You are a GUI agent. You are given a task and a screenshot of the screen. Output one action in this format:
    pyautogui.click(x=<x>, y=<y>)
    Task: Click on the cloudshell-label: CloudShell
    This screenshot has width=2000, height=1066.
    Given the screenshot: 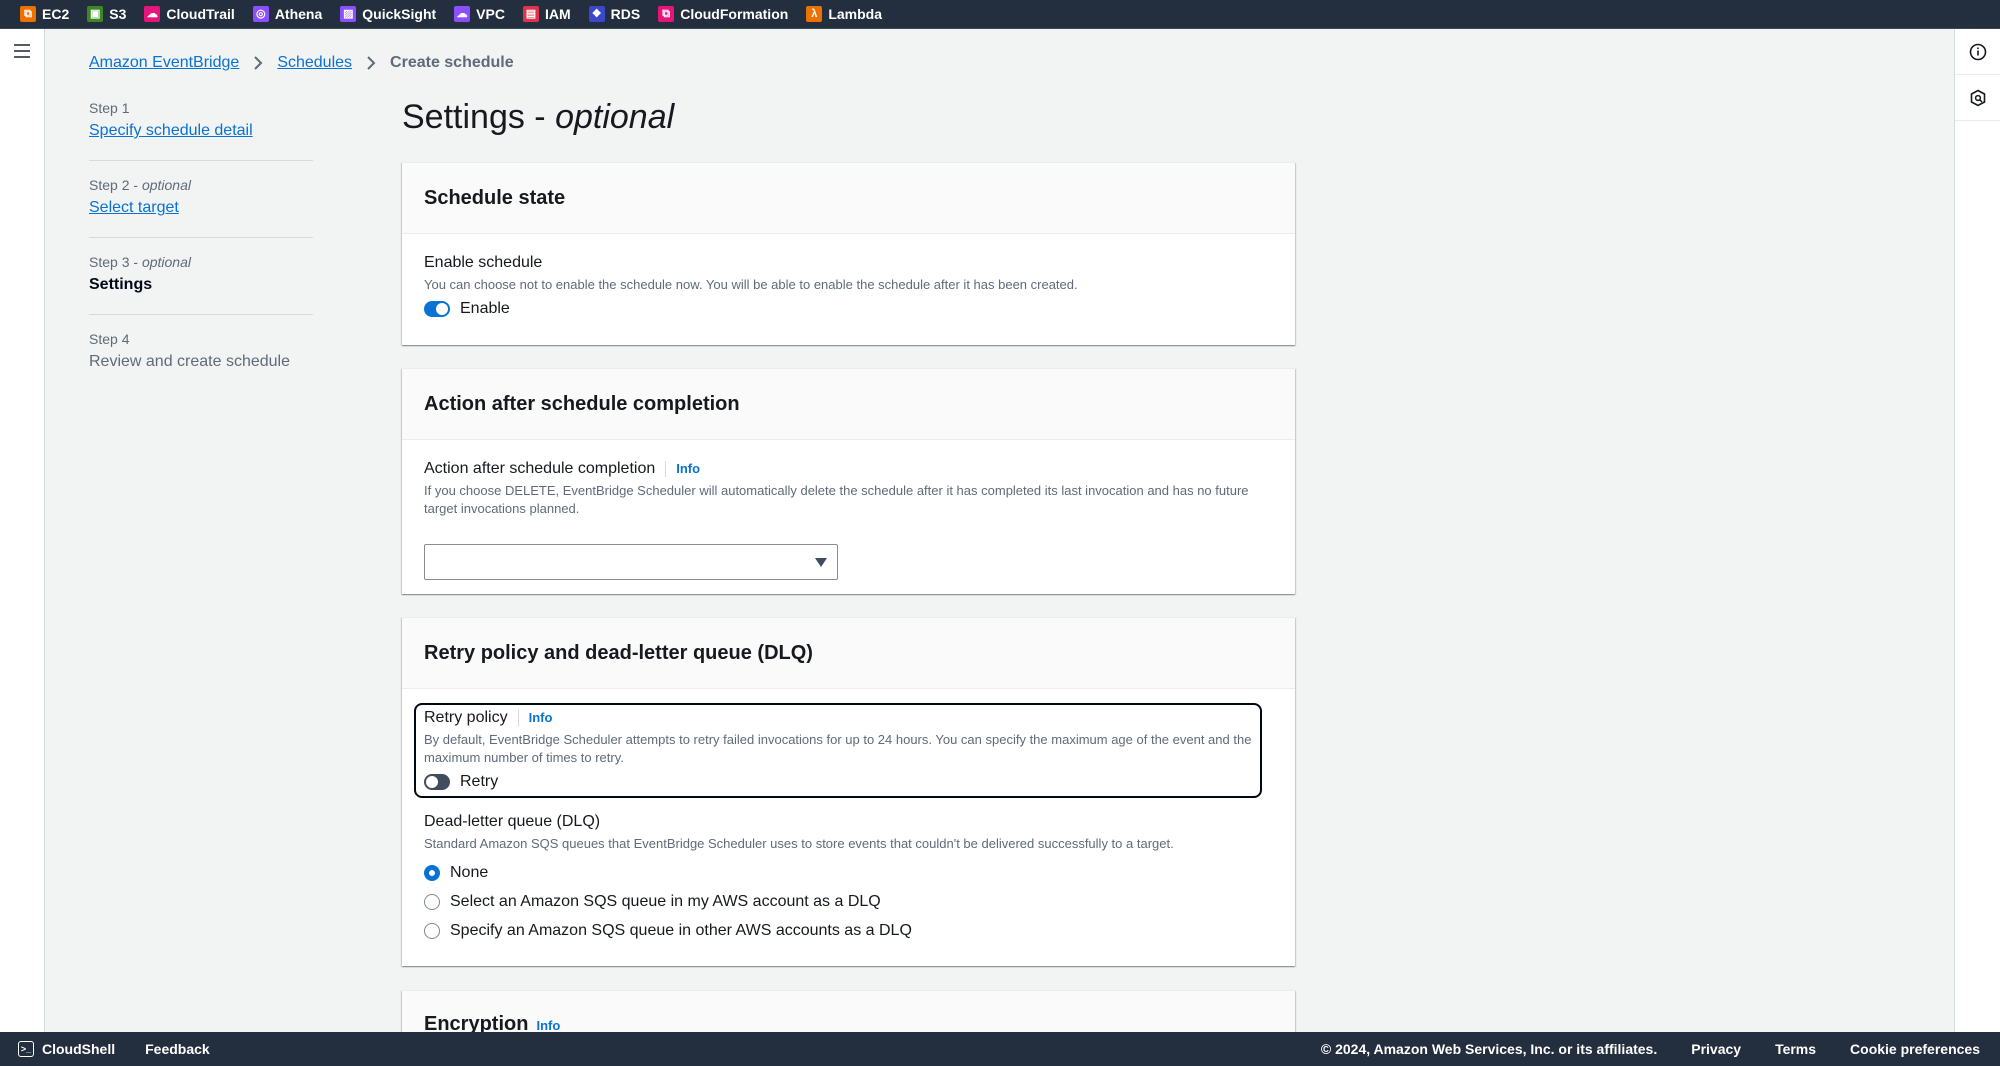 What is the action you would take?
    pyautogui.click(x=79, y=1049)
    